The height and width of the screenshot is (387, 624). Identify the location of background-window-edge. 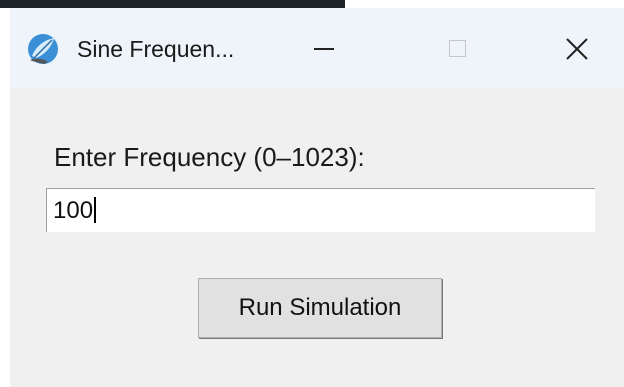
(172, 4).